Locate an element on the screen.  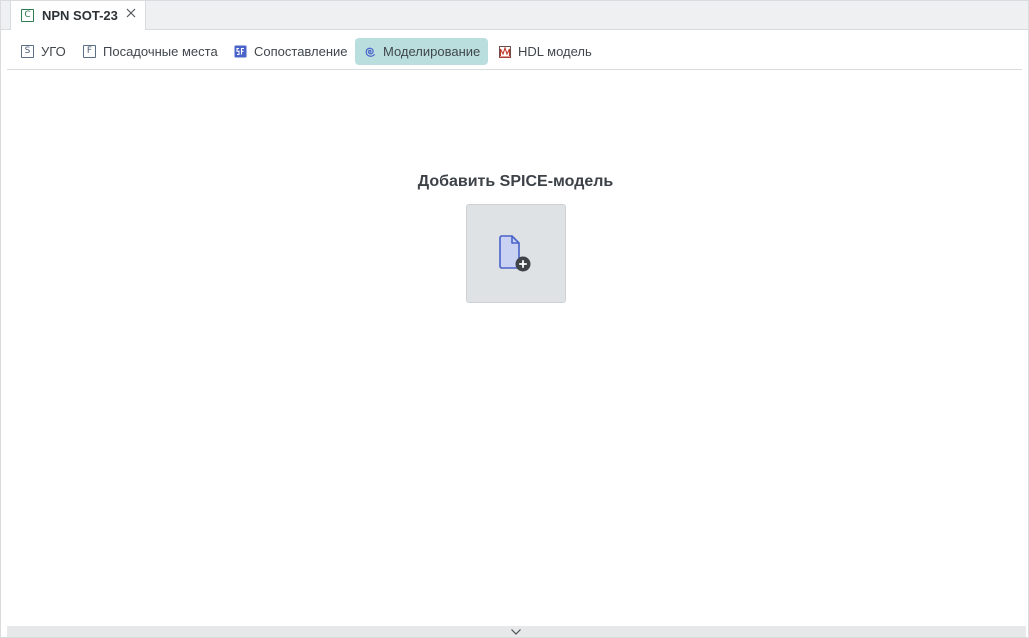
tab-footprints: F Посадочные места is located at coordinates (150, 51).